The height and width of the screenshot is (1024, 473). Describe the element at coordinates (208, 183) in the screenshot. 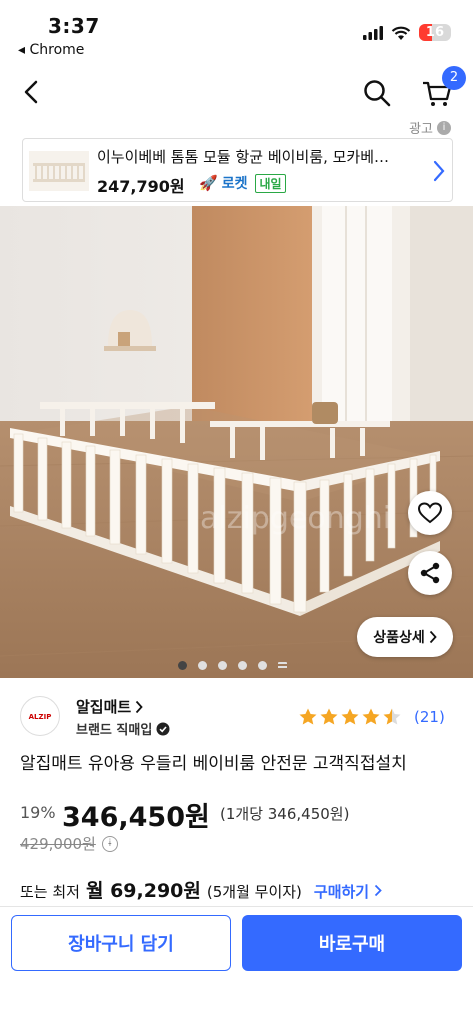

I see `rocket-icon: 🚀` at that location.